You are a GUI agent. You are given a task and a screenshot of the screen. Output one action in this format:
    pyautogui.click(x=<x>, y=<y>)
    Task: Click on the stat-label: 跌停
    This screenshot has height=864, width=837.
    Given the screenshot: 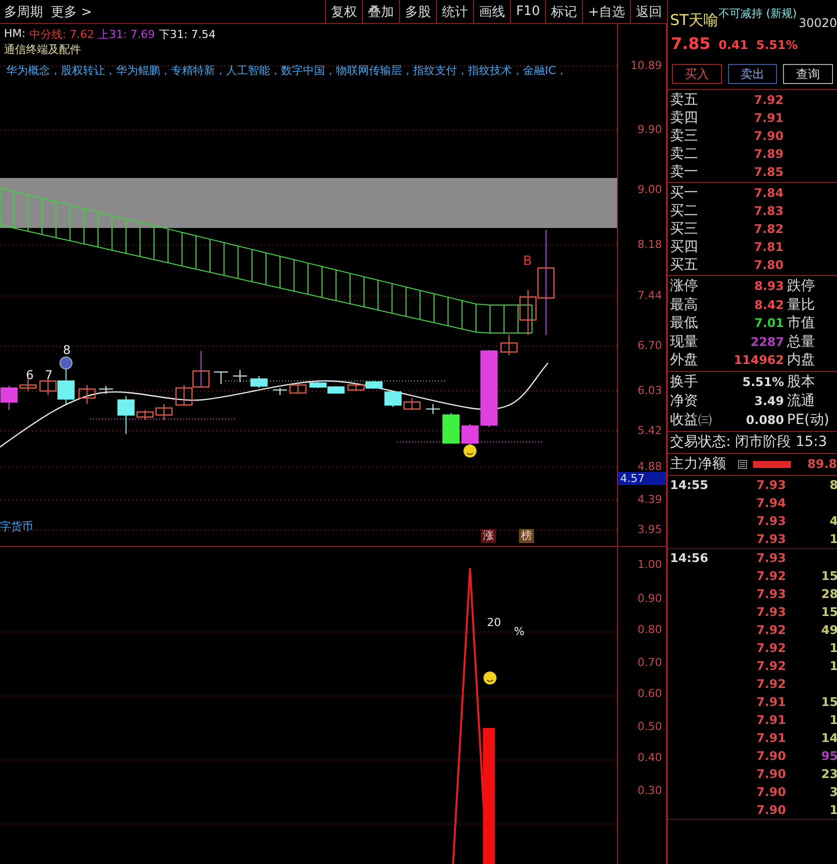 What is the action you would take?
    pyautogui.click(x=801, y=286)
    